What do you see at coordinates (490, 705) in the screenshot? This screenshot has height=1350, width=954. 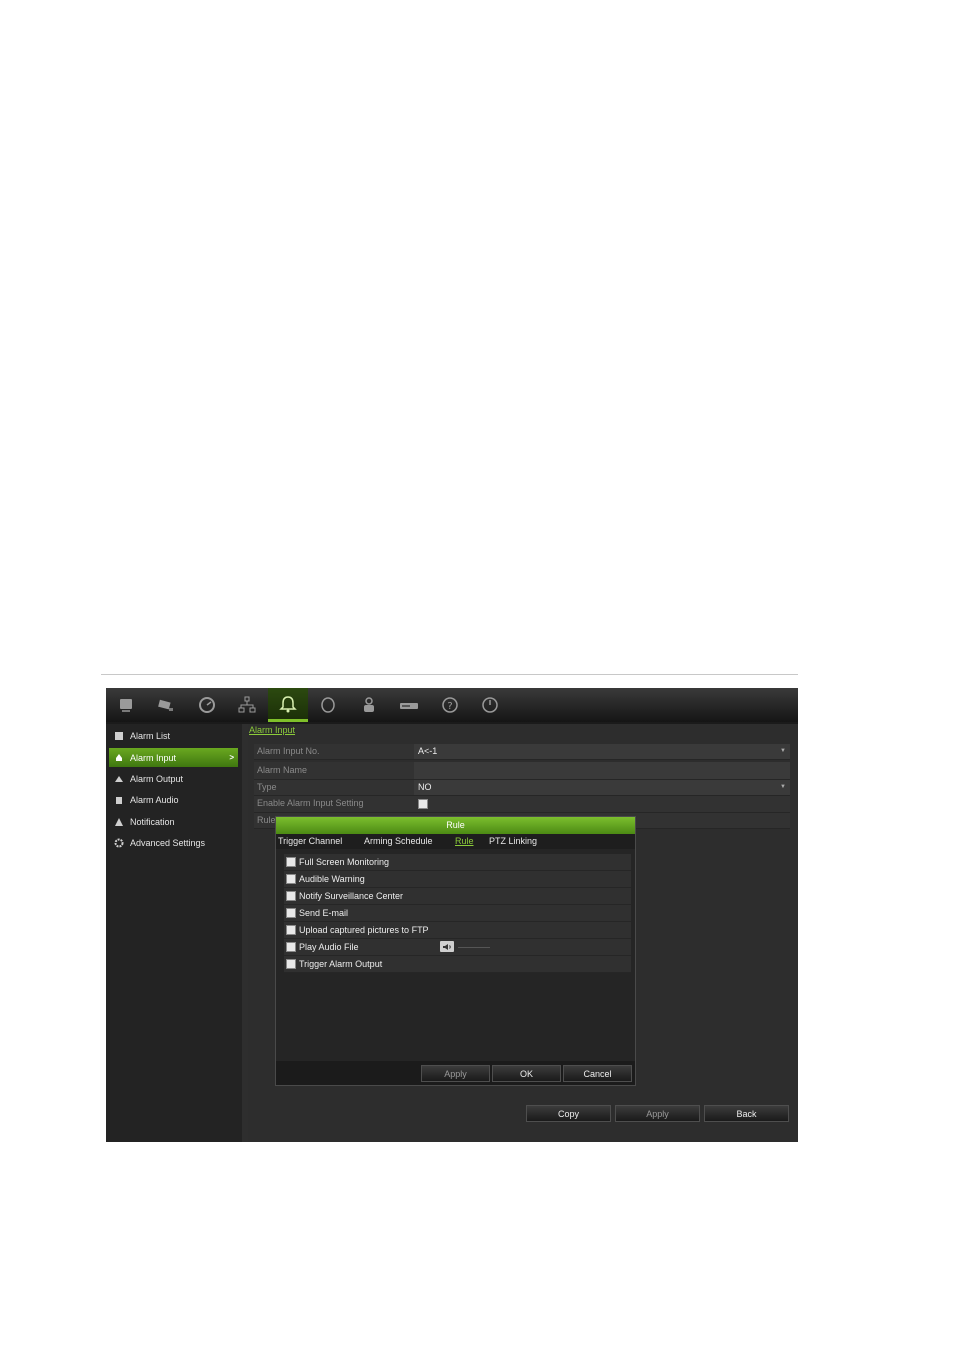 I see `power-icon` at bounding box center [490, 705].